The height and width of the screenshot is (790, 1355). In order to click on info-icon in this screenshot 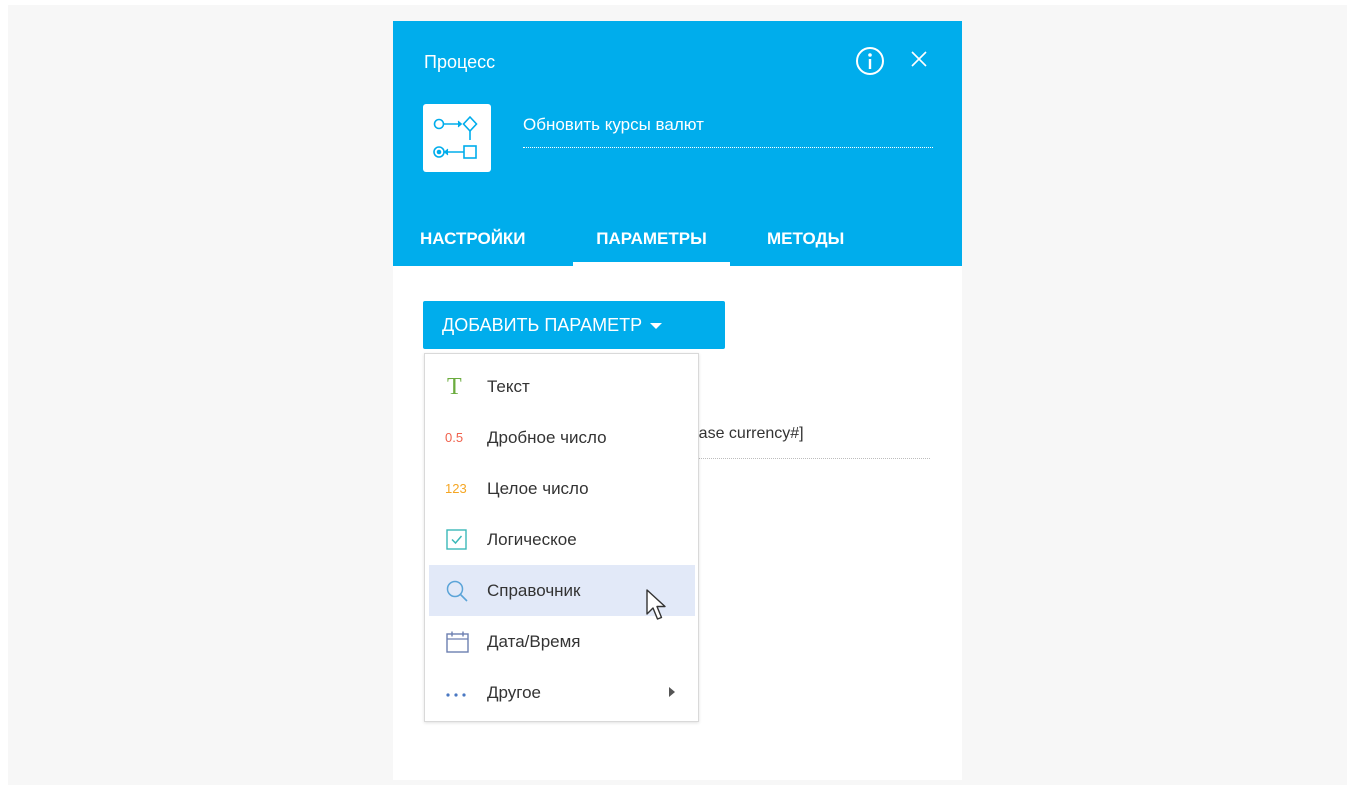, I will do `click(870, 61)`.